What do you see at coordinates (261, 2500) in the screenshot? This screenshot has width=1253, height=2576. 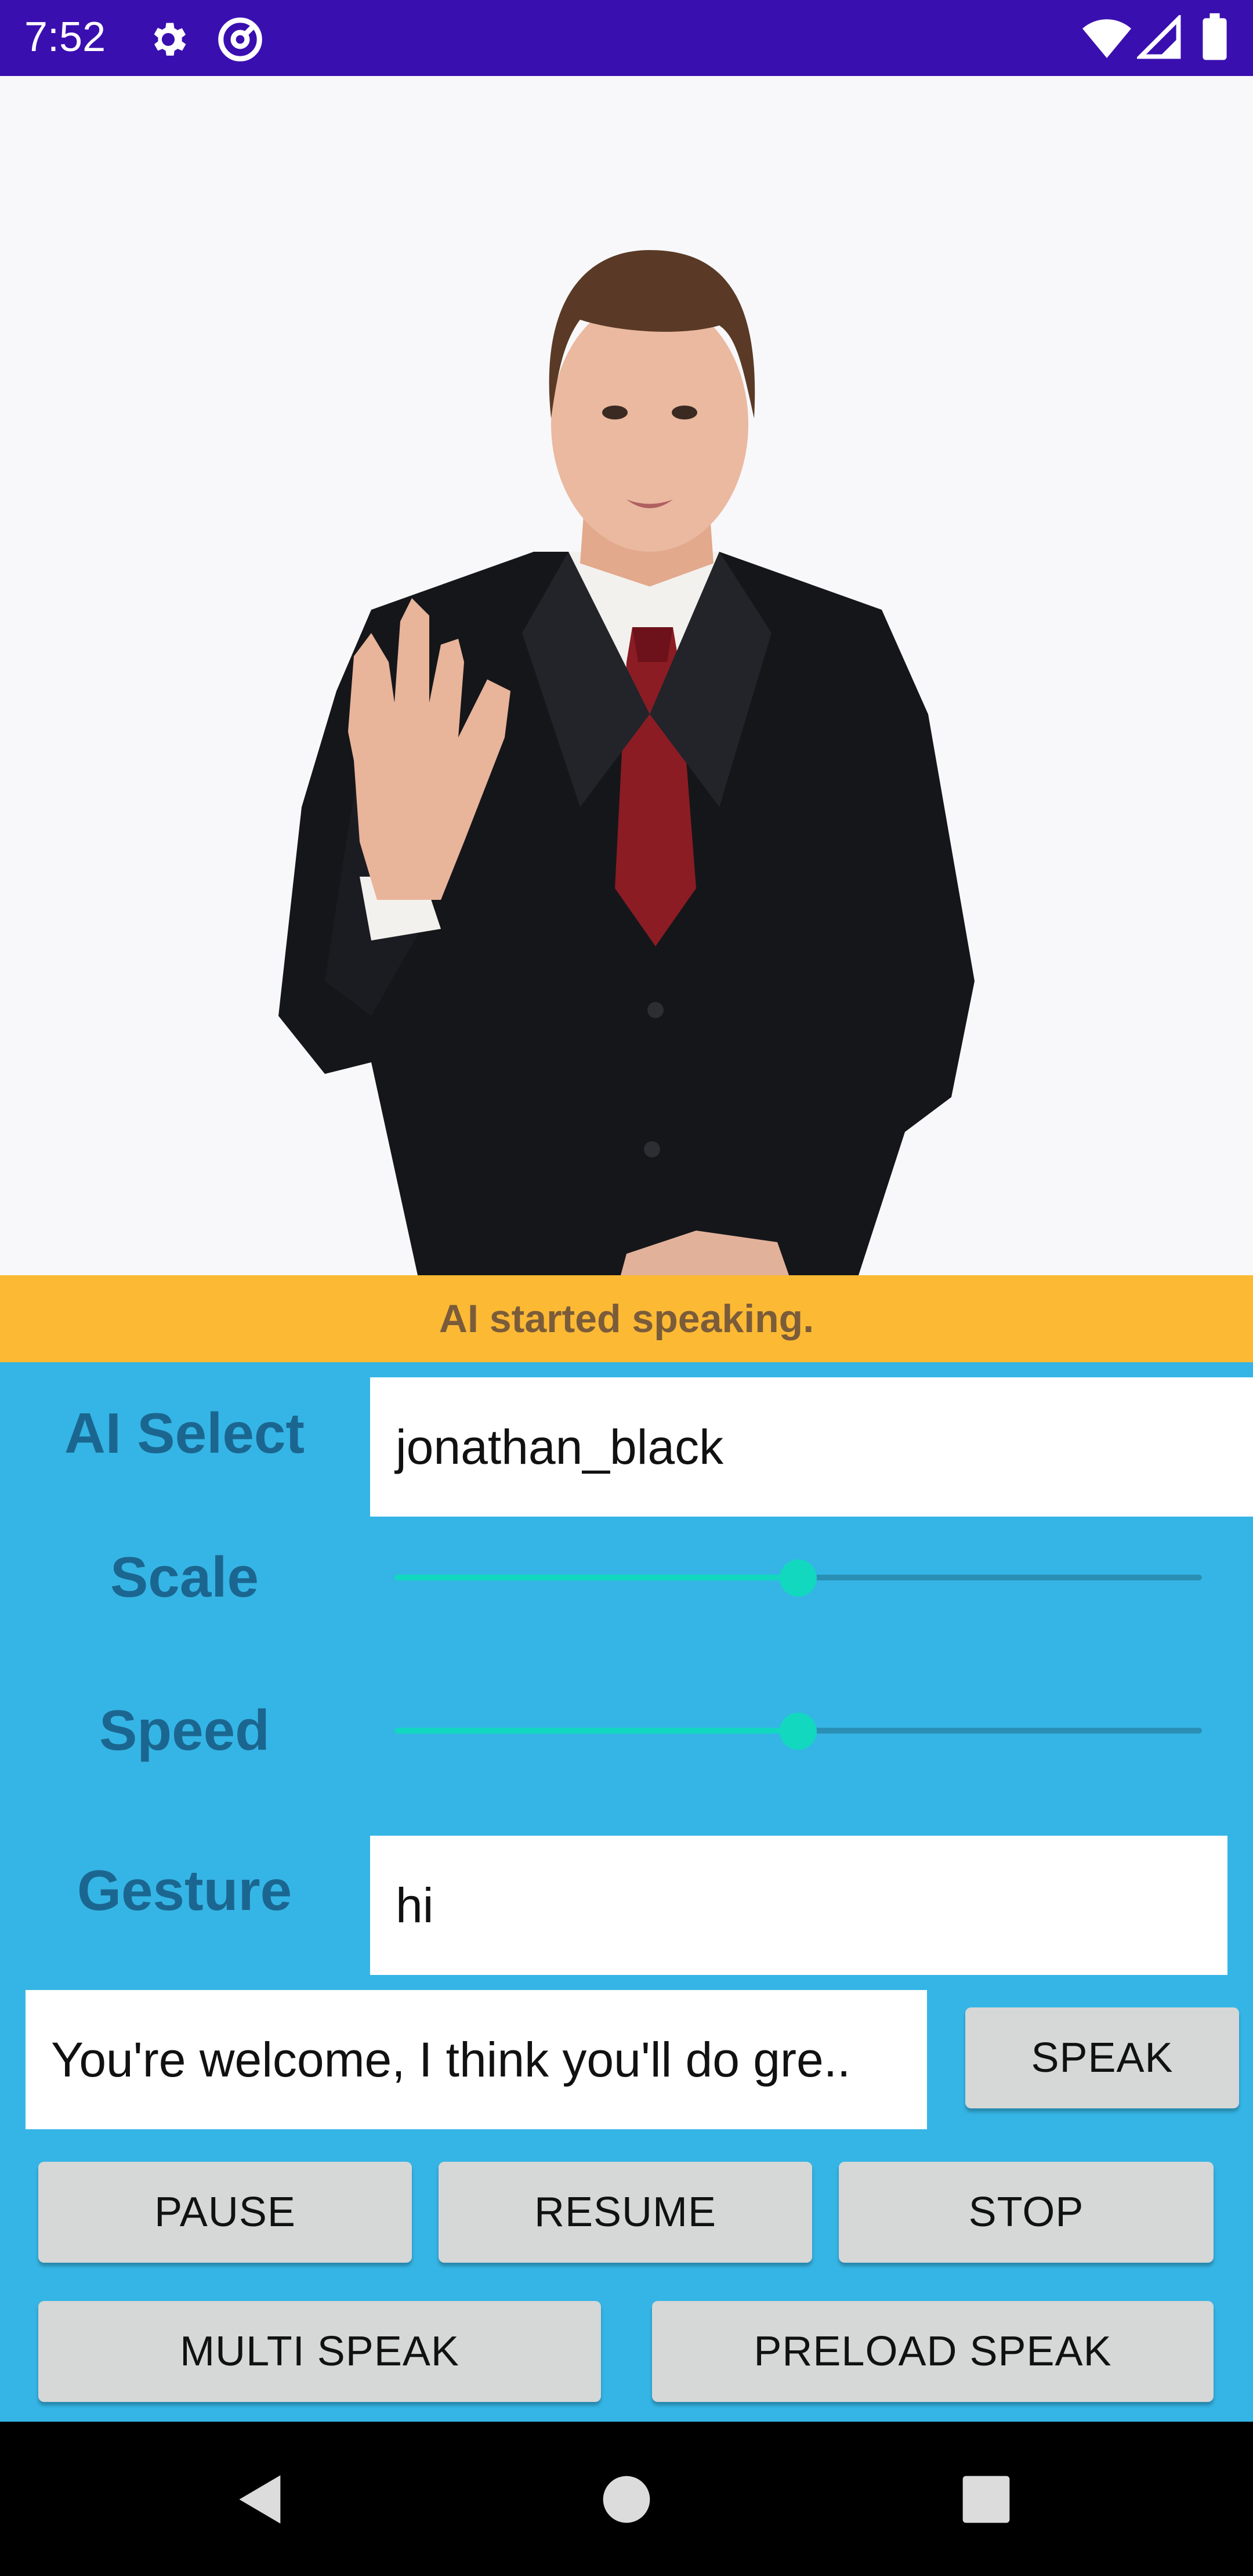 I see `back-icon` at bounding box center [261, 2500].